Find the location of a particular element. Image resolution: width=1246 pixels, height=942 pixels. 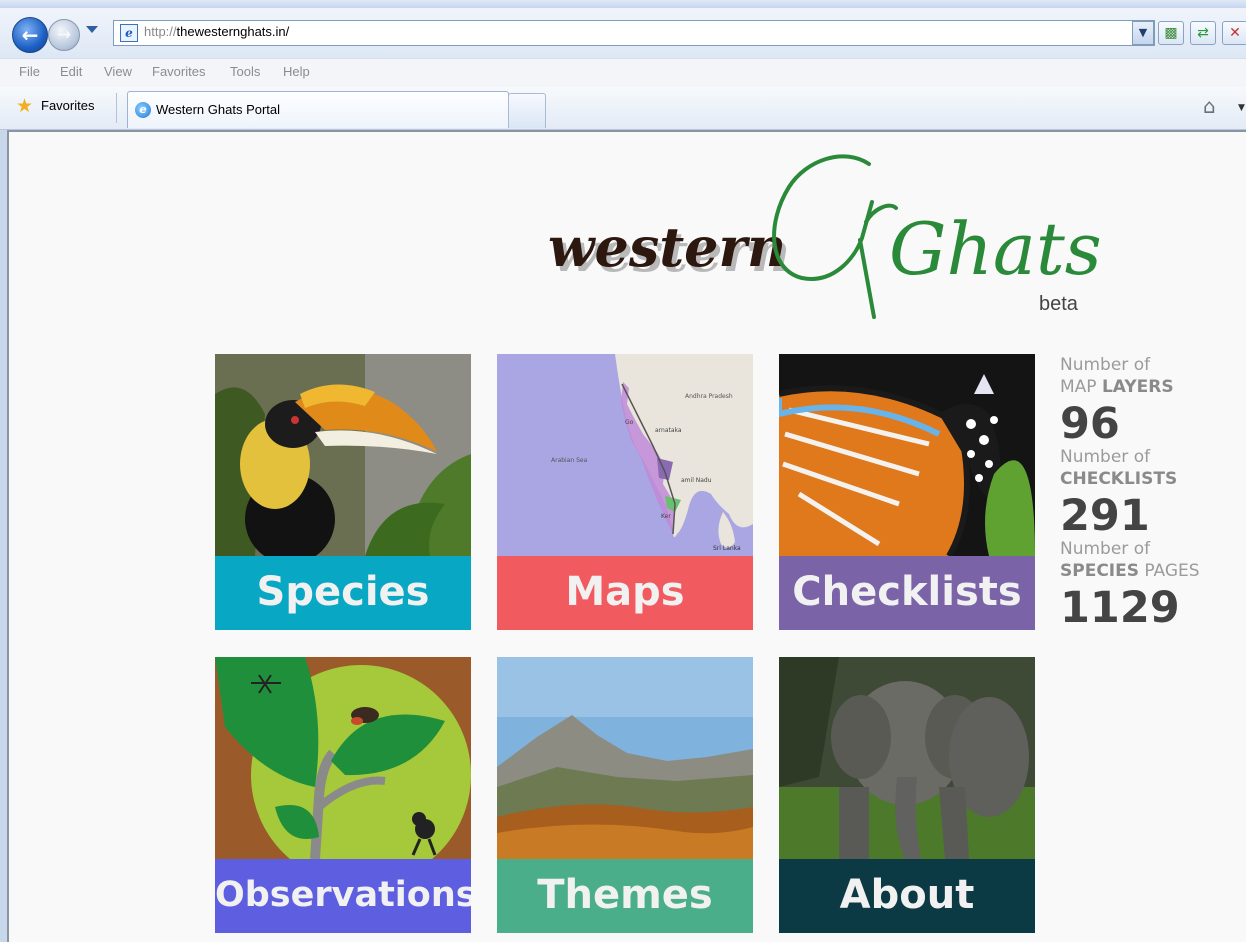

species-label: Species is located at coordinates (343, 592).